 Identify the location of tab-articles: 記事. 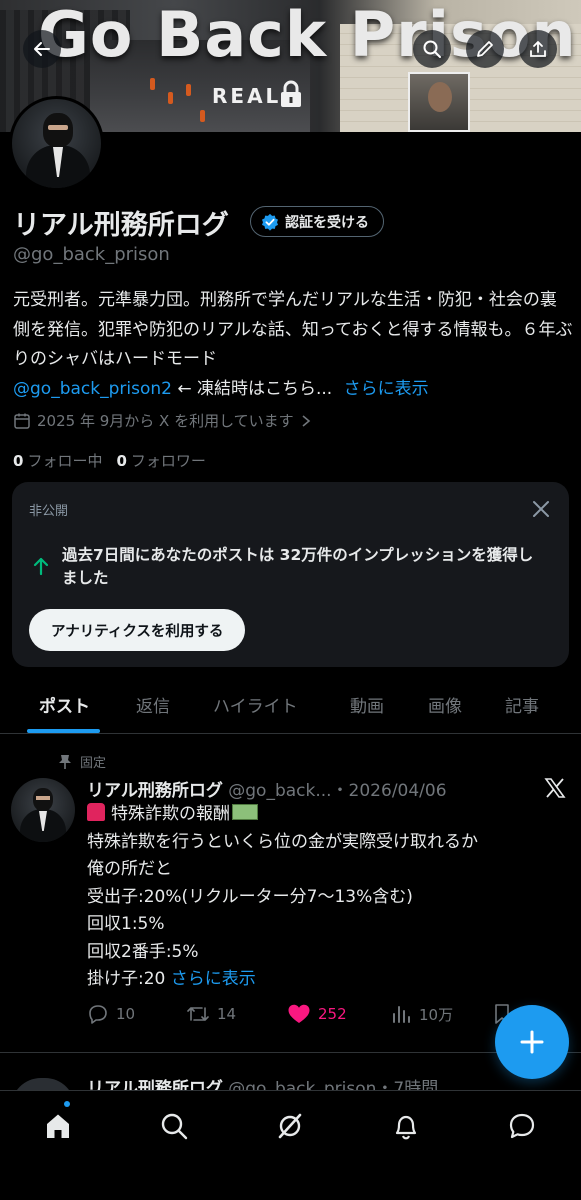
(522, 704).